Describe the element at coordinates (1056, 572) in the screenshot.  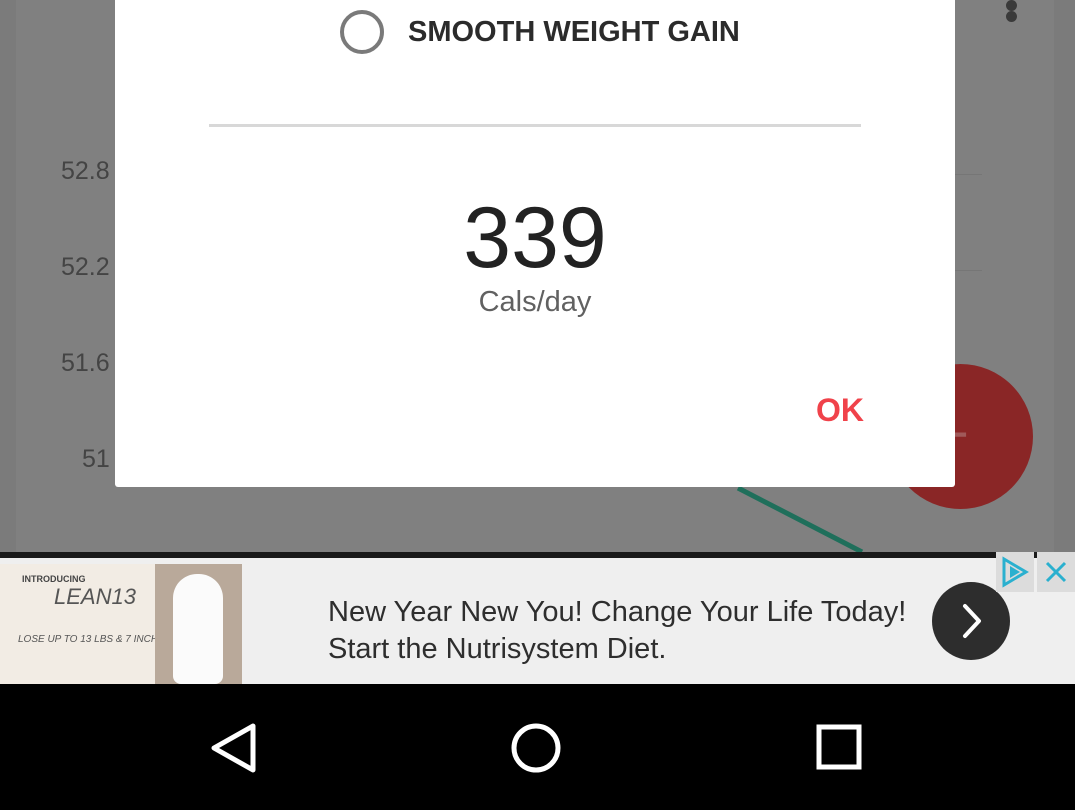
I see `close-icon` at that location.